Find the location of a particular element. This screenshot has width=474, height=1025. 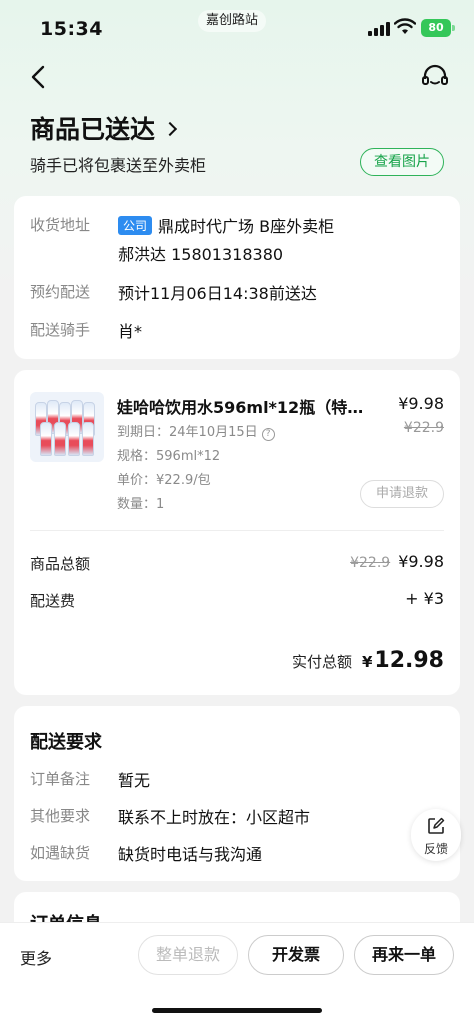

paid-total-currency: ¥ is located at coordinates (367, 662).